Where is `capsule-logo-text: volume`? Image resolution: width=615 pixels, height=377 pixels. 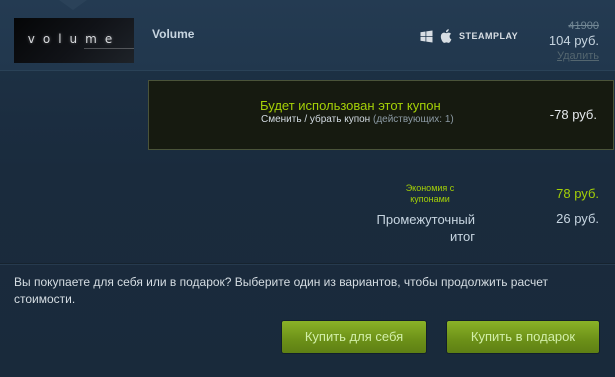 capsule-logo-text: volume is located at coordinates (74, 39).